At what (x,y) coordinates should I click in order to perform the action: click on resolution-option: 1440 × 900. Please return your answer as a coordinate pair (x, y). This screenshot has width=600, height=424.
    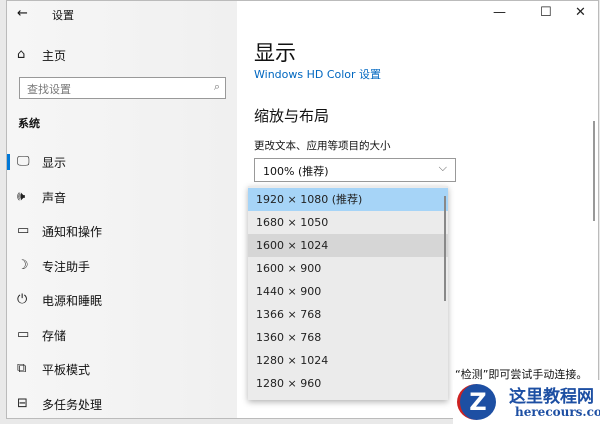
    Looking at the image, I should click on (348, 291).